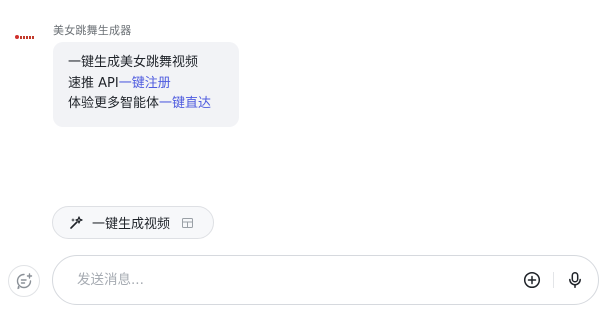 The image size is (613, 313). I want to click on suggestion-label: 一键生成视频, so click(131, 224).